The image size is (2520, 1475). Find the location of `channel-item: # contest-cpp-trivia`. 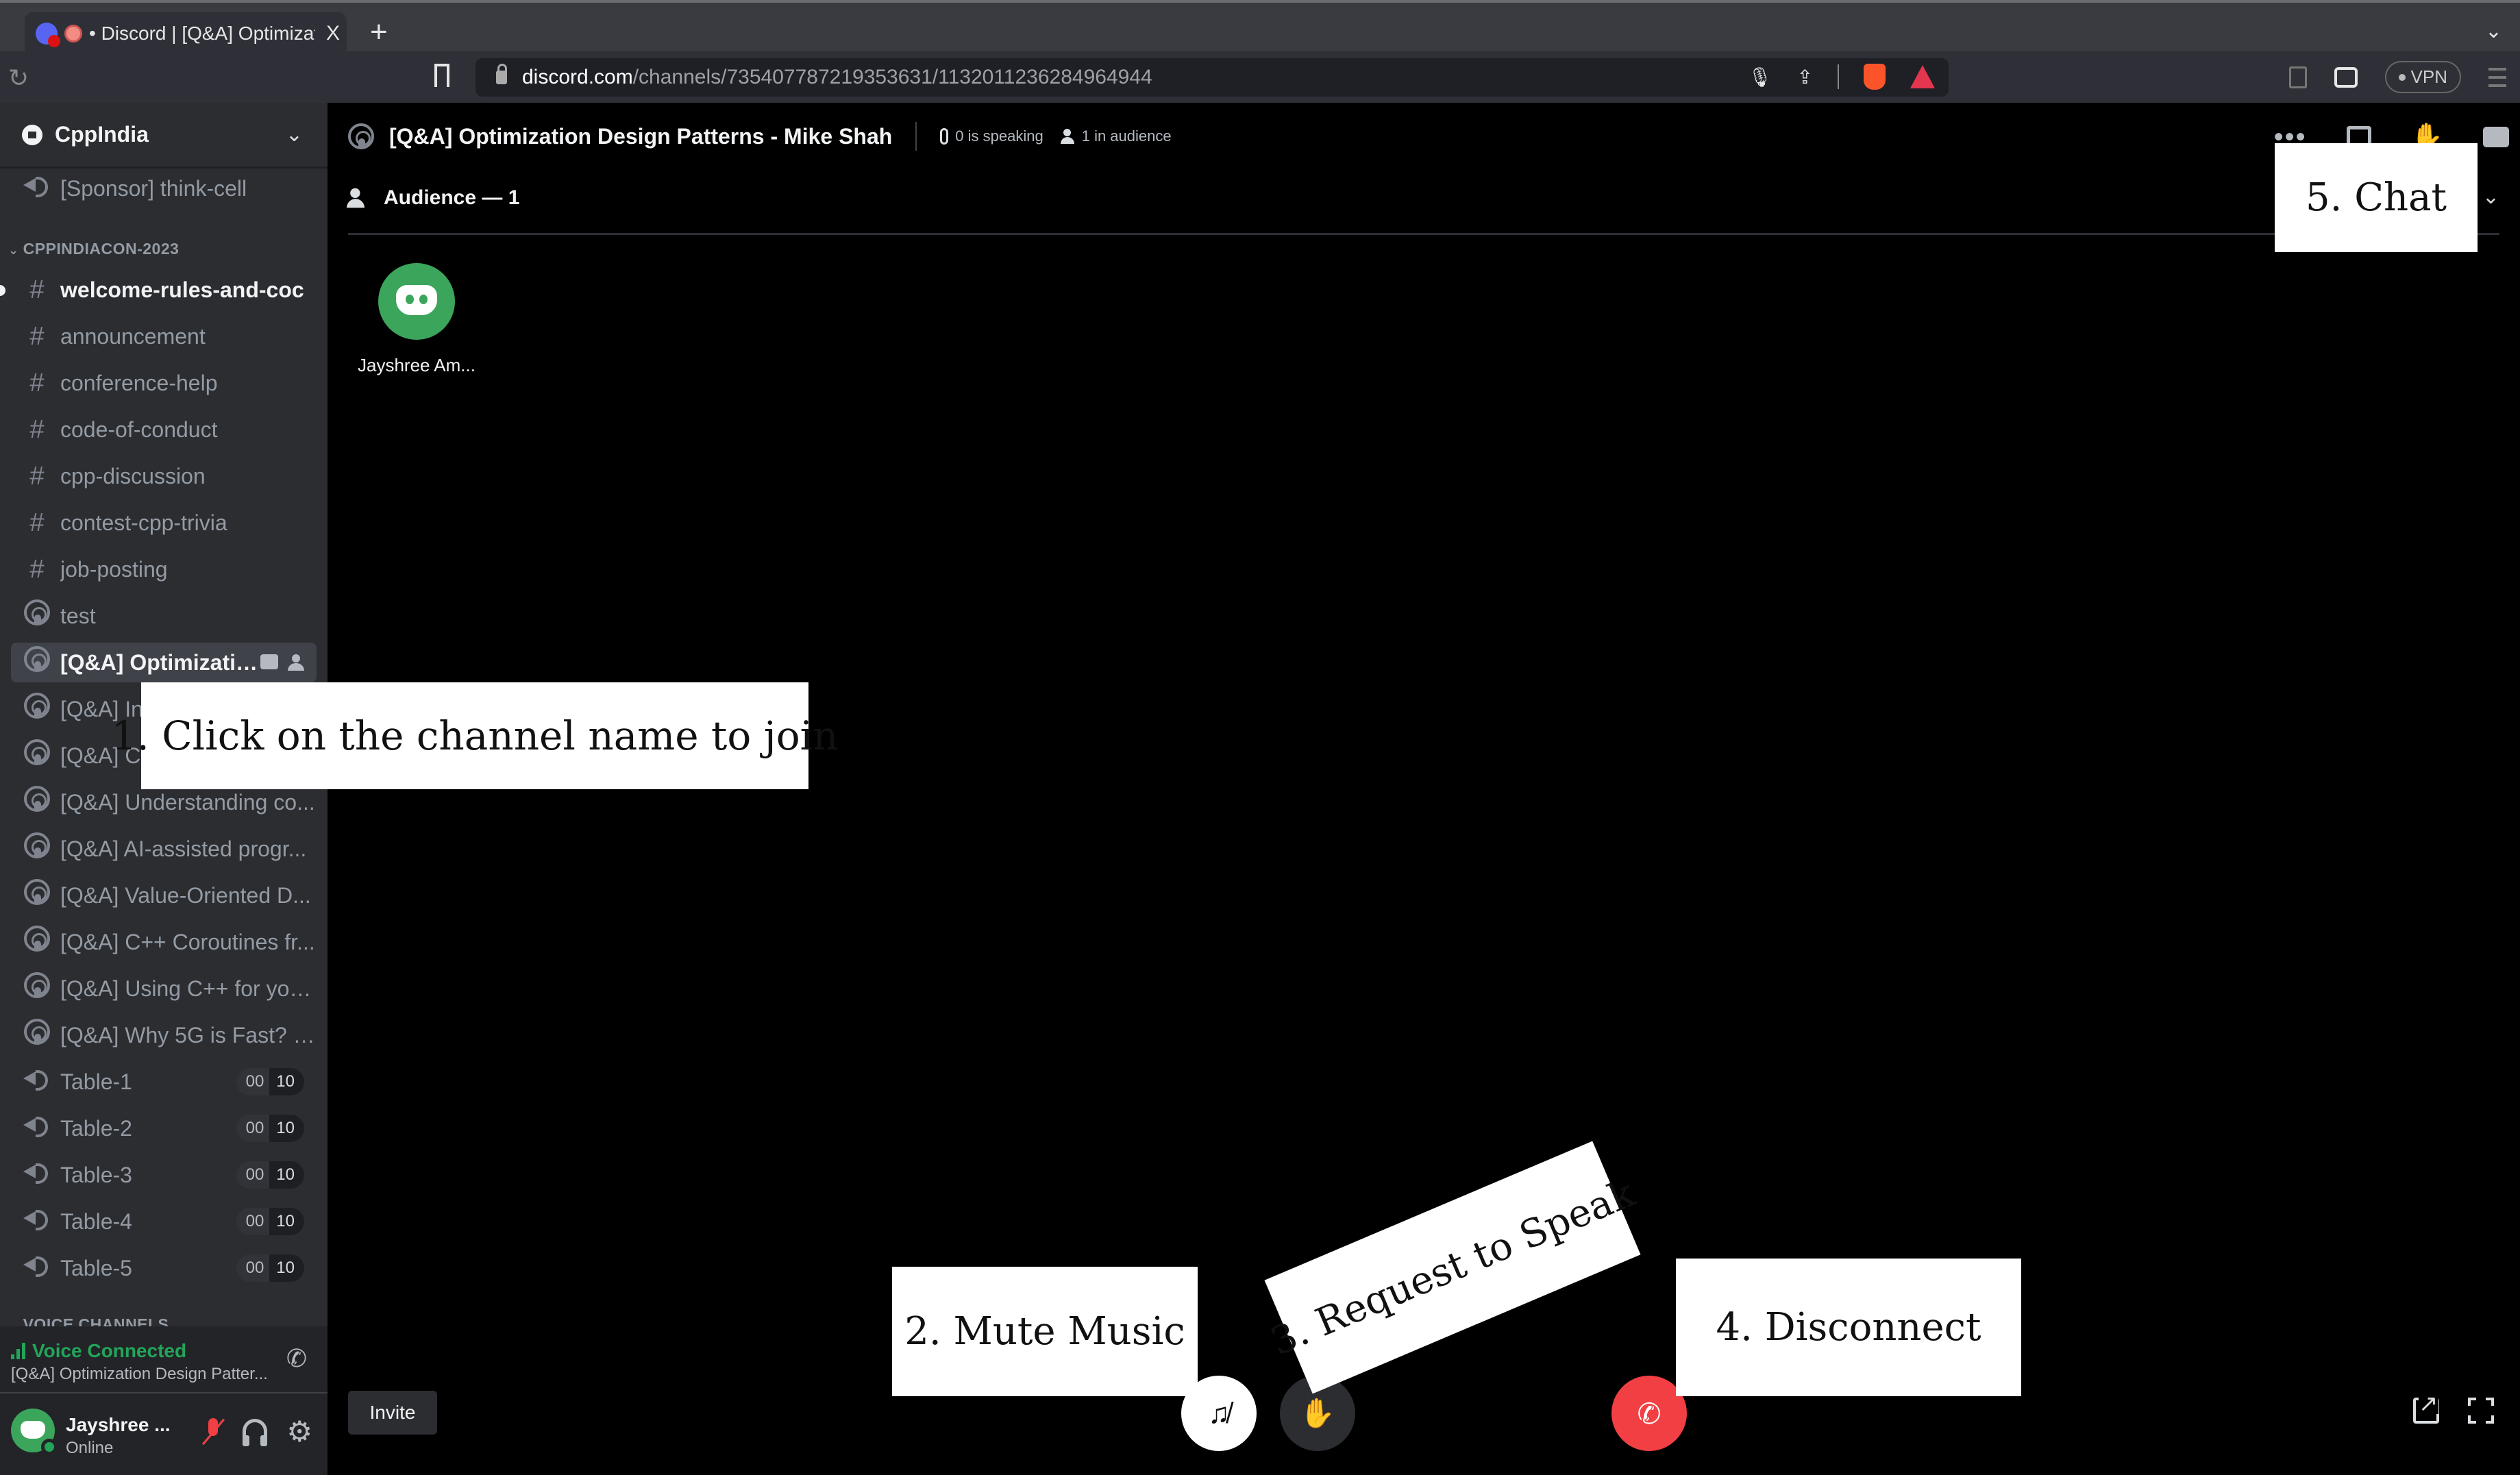

channel-item: # contest-cpp-trivia is located at coordinates (164, 523).